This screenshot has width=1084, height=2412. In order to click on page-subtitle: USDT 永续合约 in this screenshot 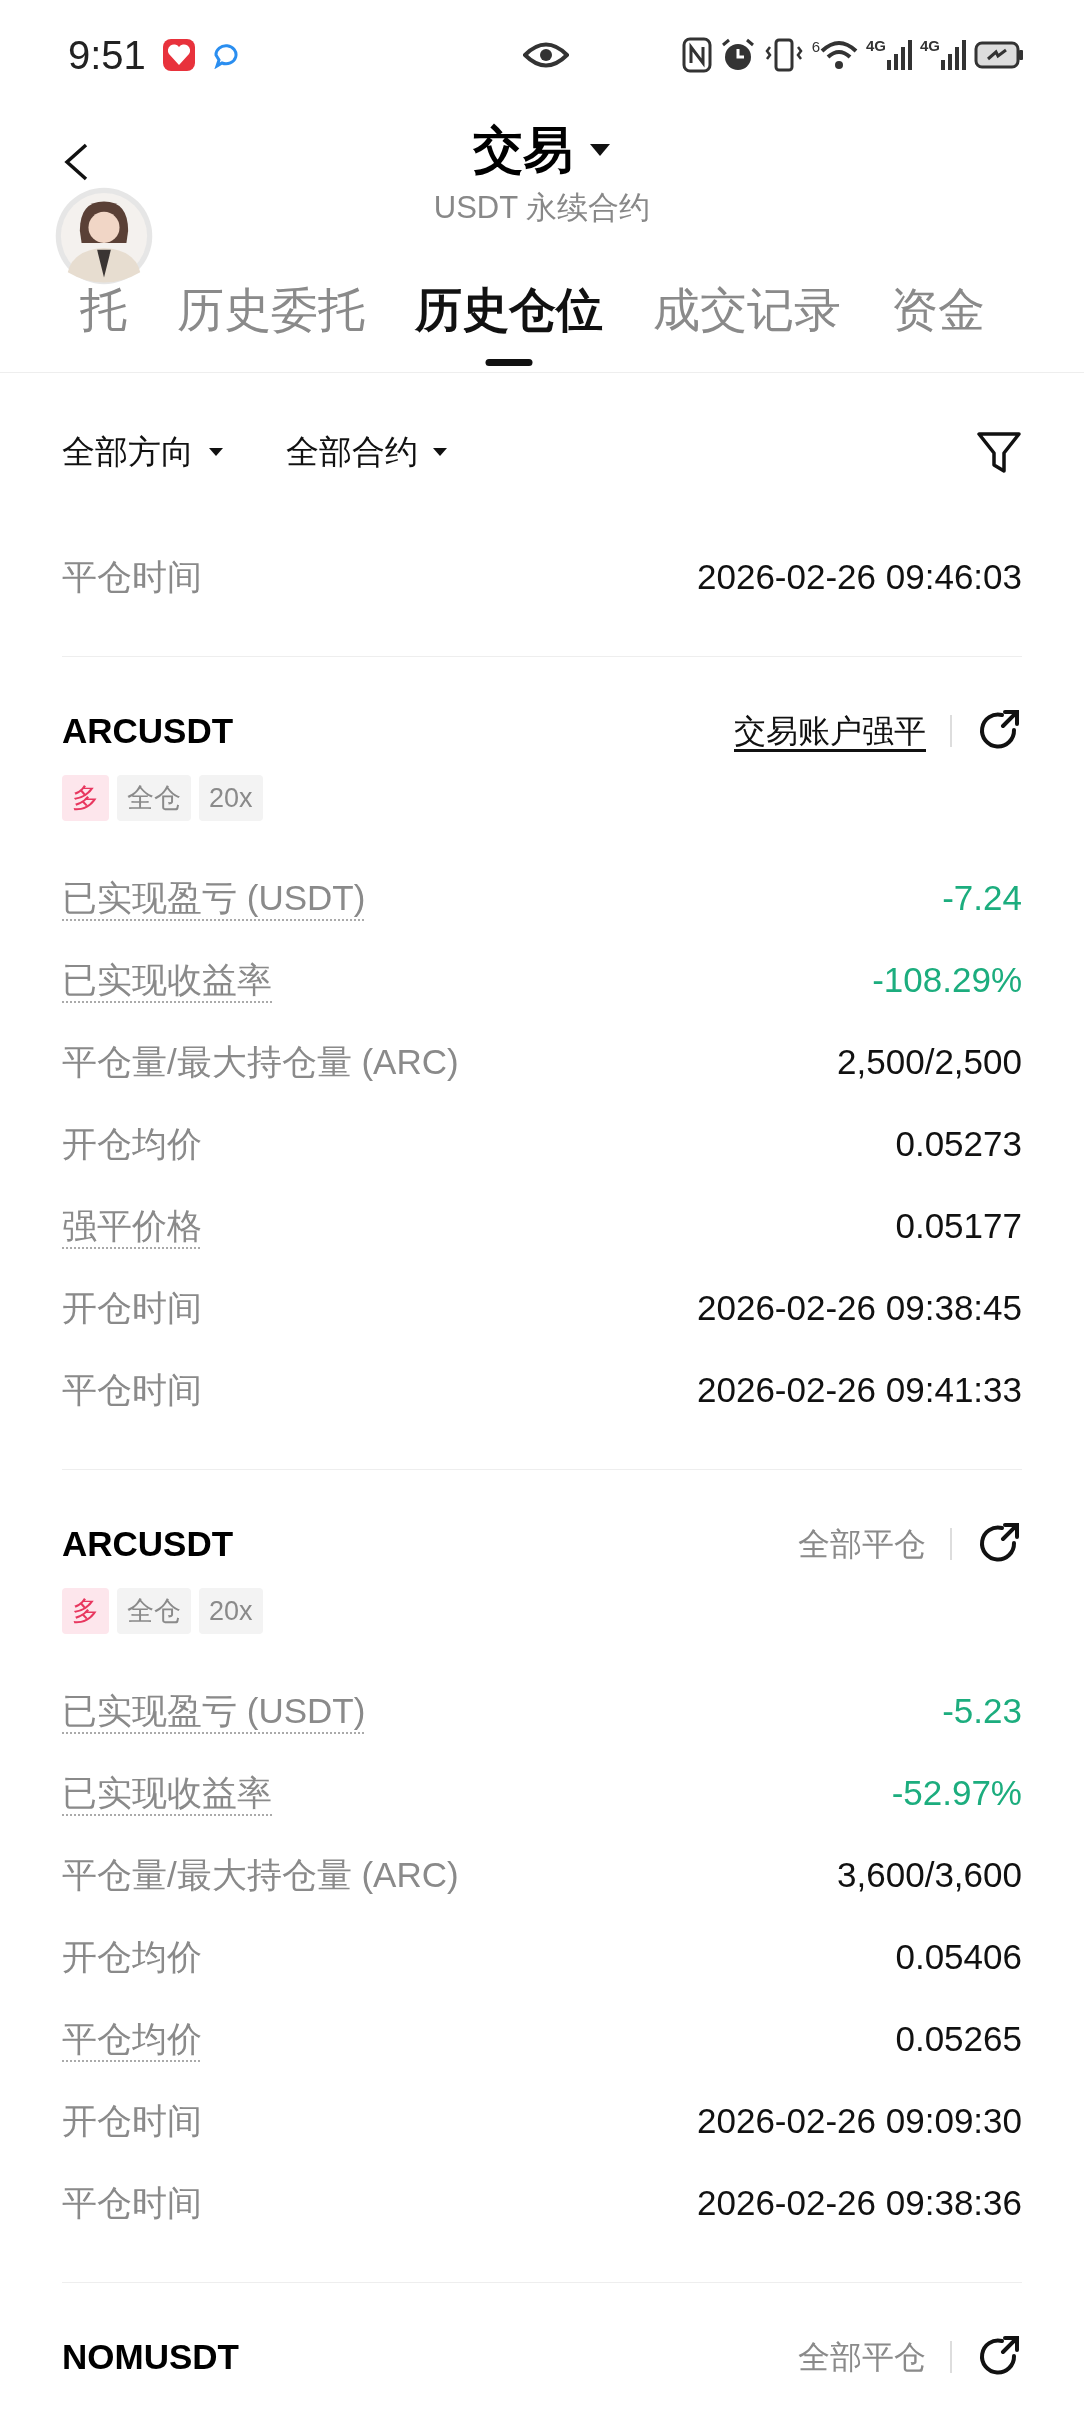, I will do `click(542, 208)`.